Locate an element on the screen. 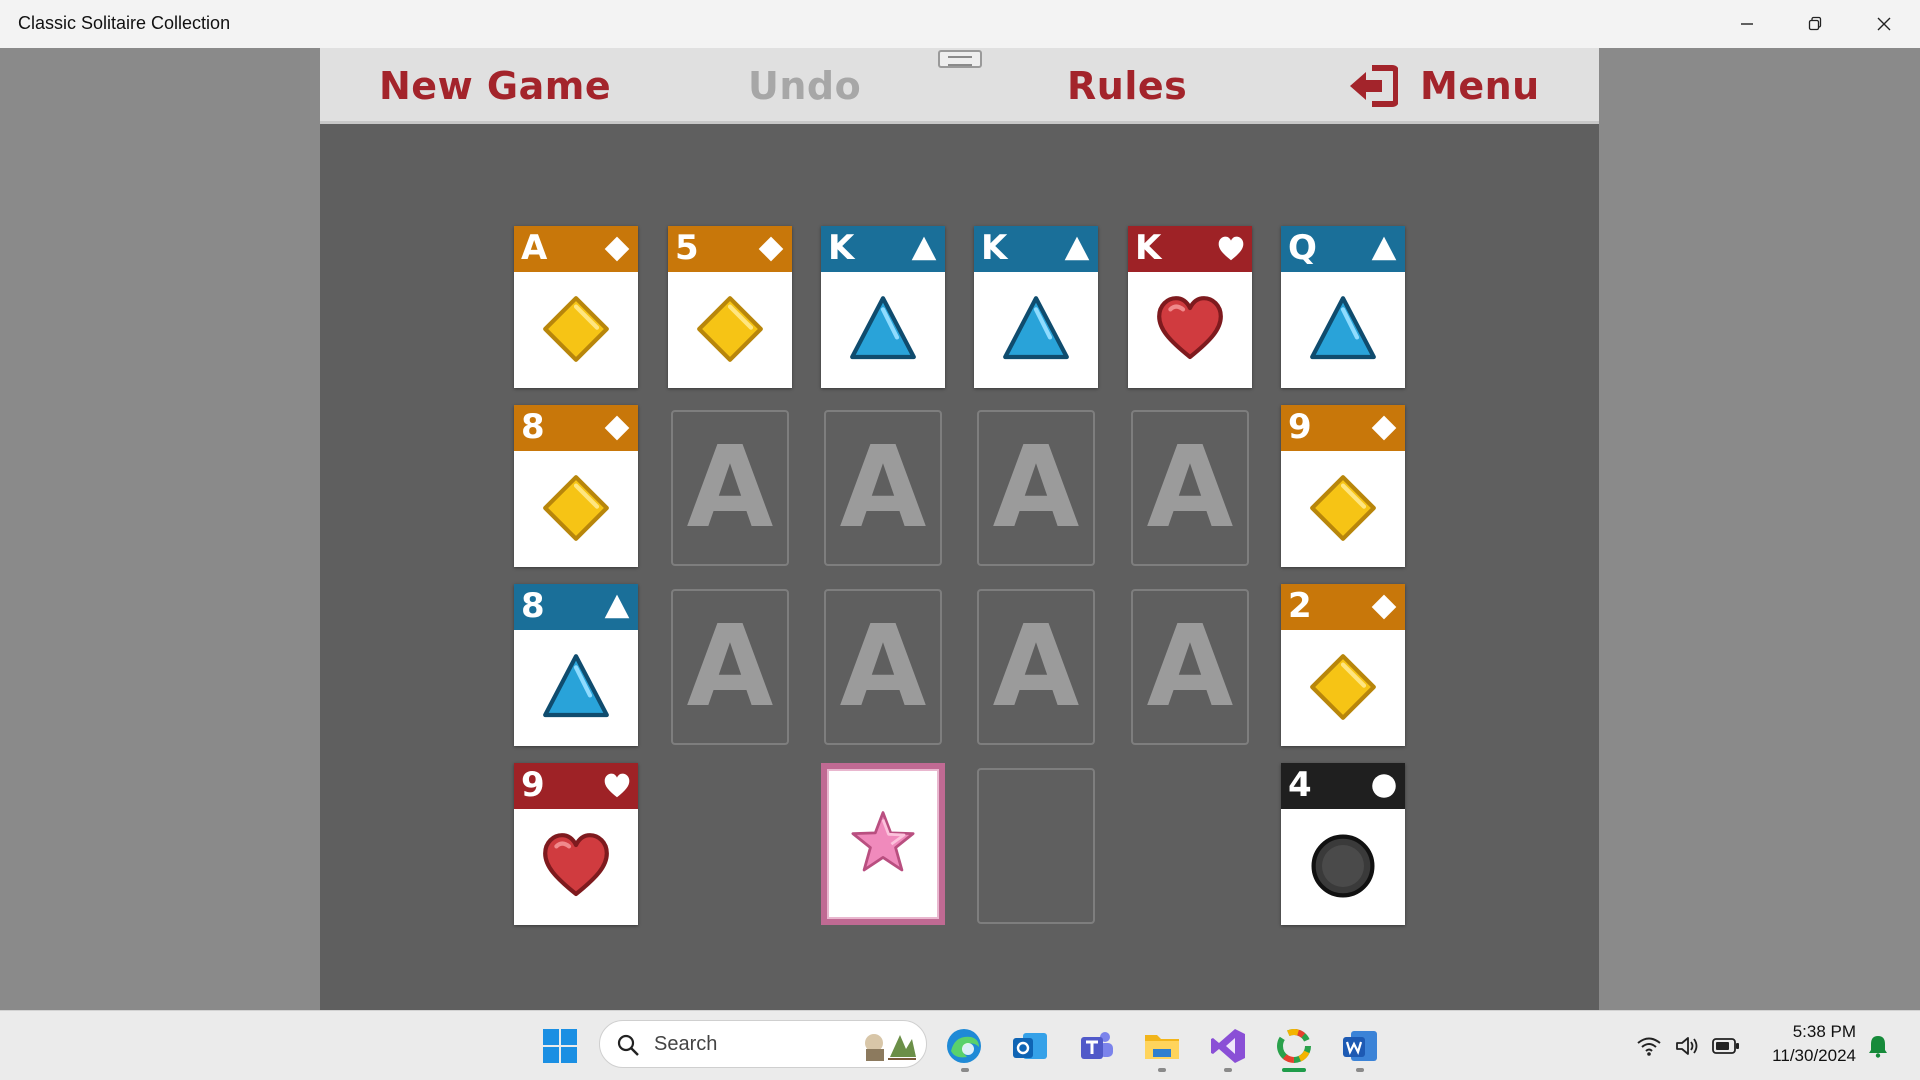 The height and width of the screenshot is (1080, 1920). battery-button is located at coordinates (1726, 1046).